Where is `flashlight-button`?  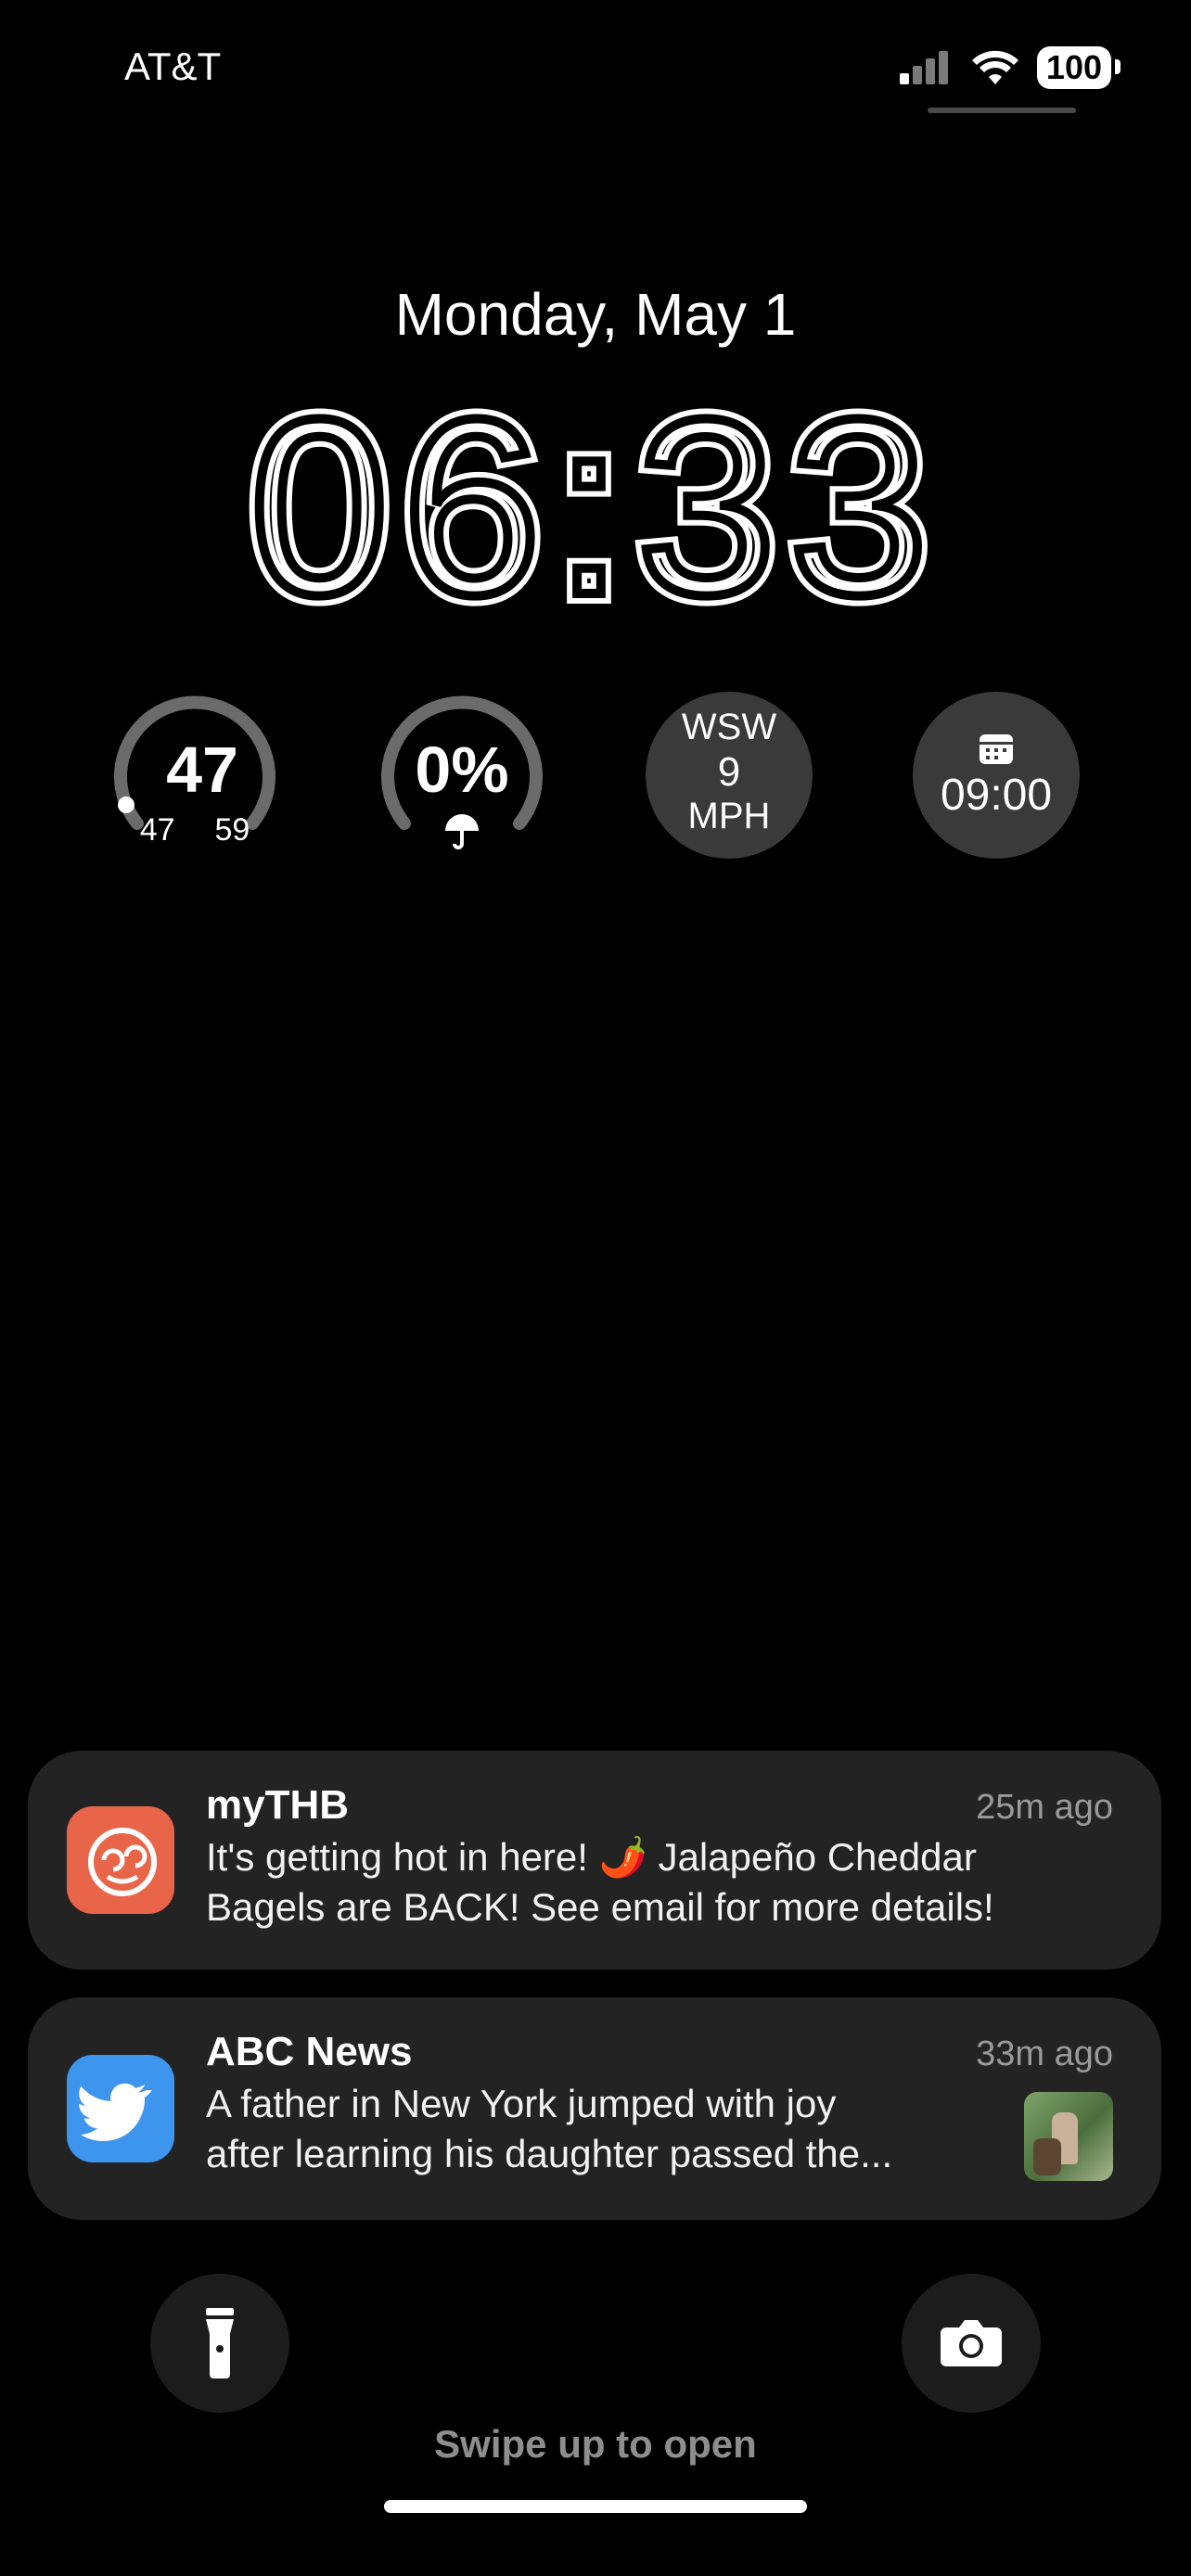 flashlight-button is located at coordinates (219, 2343).